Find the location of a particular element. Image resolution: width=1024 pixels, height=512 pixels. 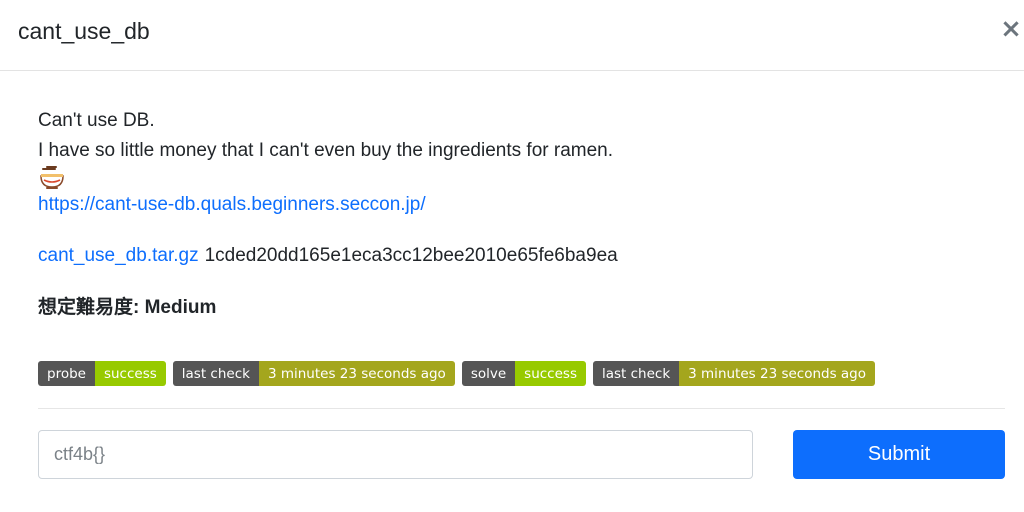

close-button: × is located at coordinates (1011, 29).